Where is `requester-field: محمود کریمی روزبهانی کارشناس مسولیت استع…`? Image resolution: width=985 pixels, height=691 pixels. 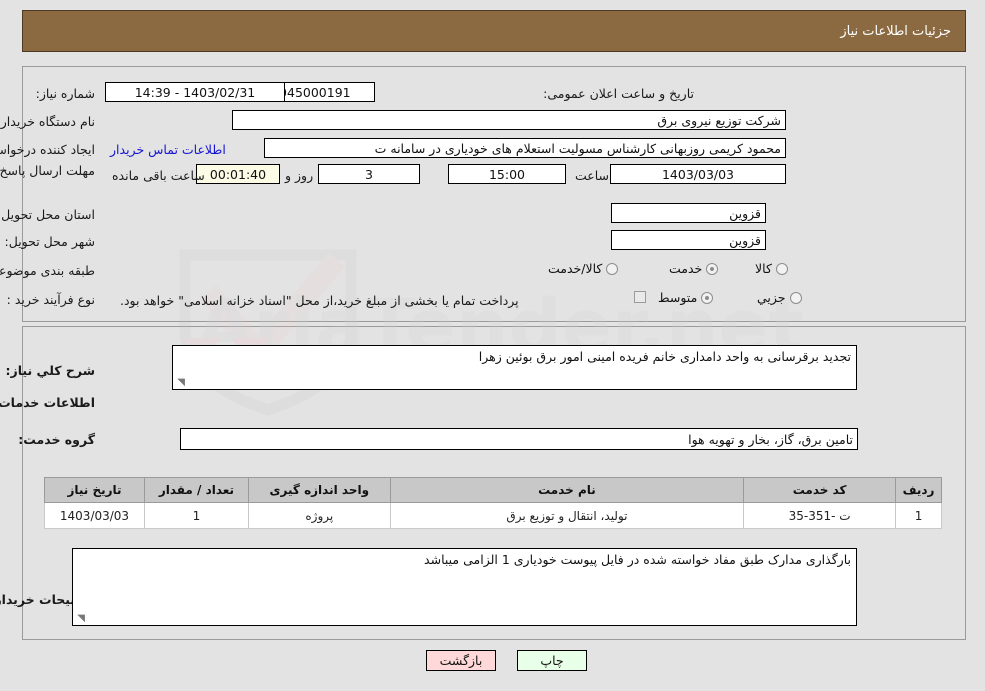
requester-field: محمود کریمی روزبهانی کارشناس مسولیت استع… is located at coordinates (525, 148).